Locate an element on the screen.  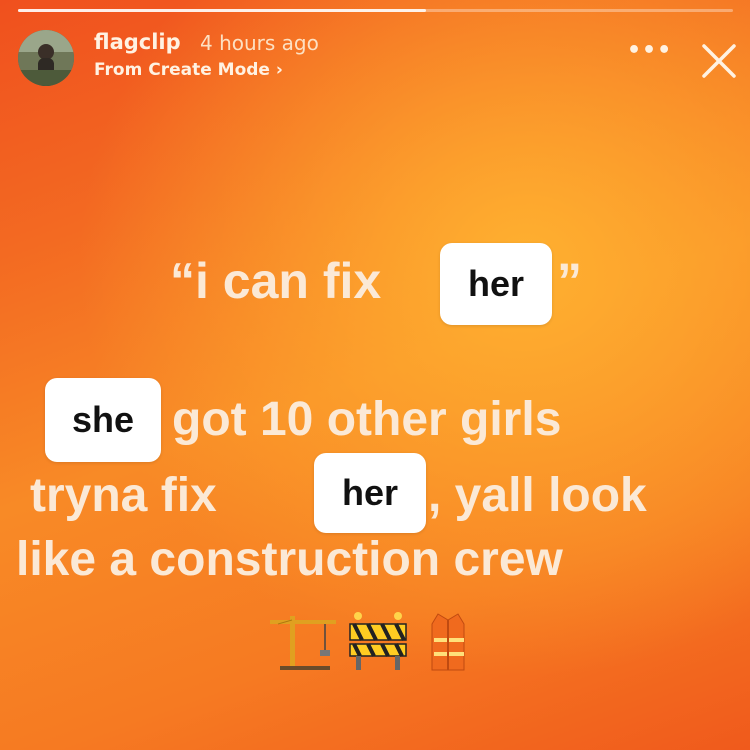
username: flagclip is located at coordinates (137, 42).